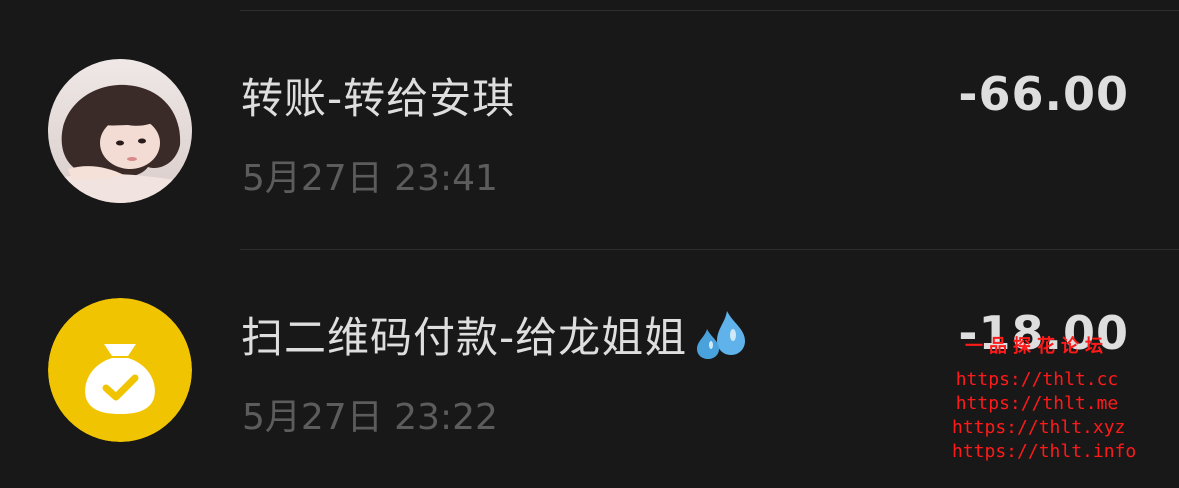 This screenshot has height=488, width=1179. Describe the element at coordinates (370, 178) in the screenshot. I see `transaction-time: 5月27日 23:41` at that location.